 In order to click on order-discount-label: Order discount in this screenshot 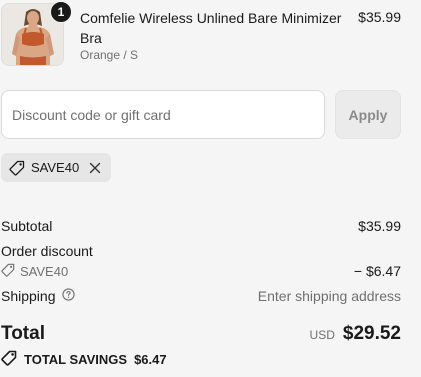, I will do `click(47, 251)`.